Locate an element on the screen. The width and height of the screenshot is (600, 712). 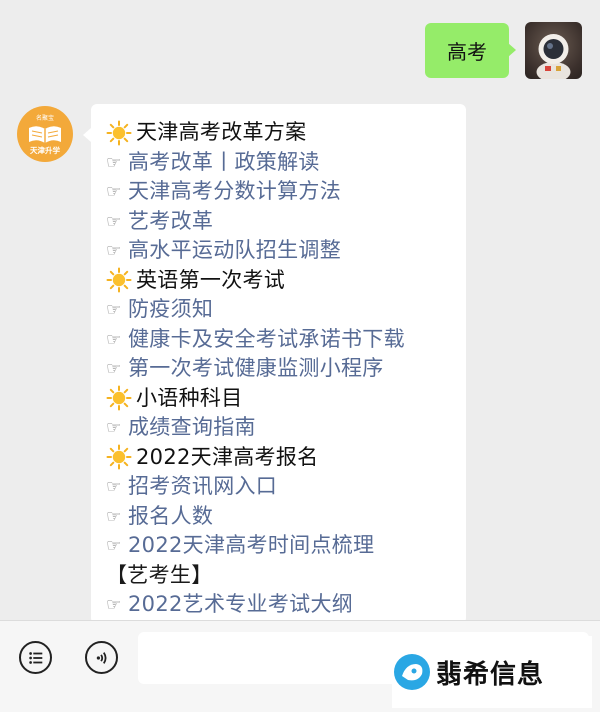
line-label: 天津高考改革方案 is located at coordinates (221, 132).